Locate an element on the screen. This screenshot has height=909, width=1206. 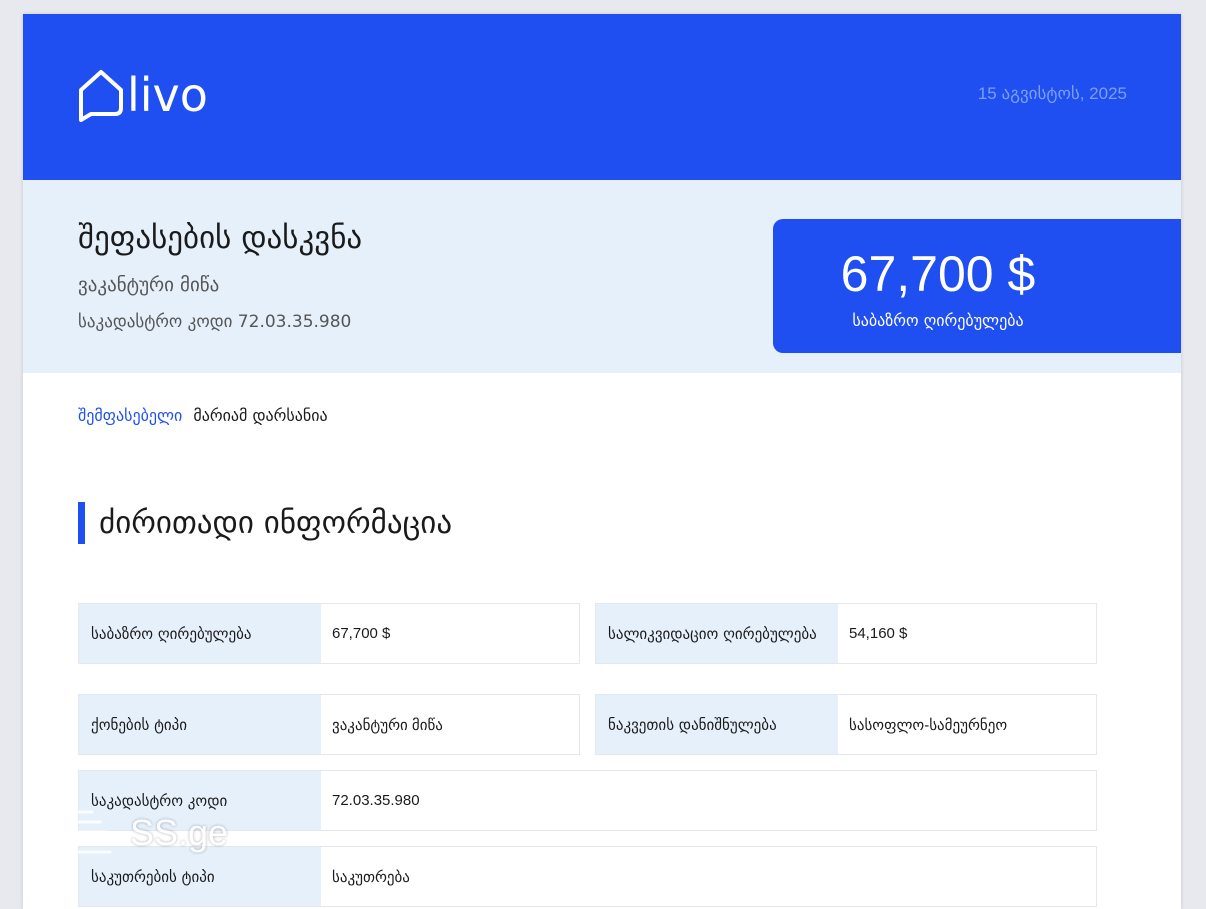
ss-lines-icon is located at coordinates (82, 832).